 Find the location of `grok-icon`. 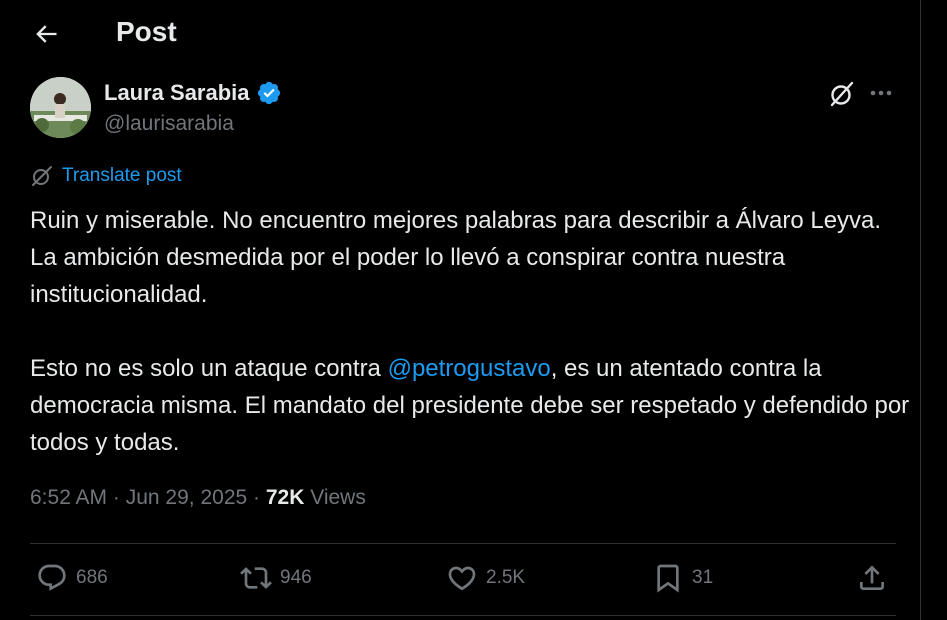

grok-icon is located at coordinates (842, 94).